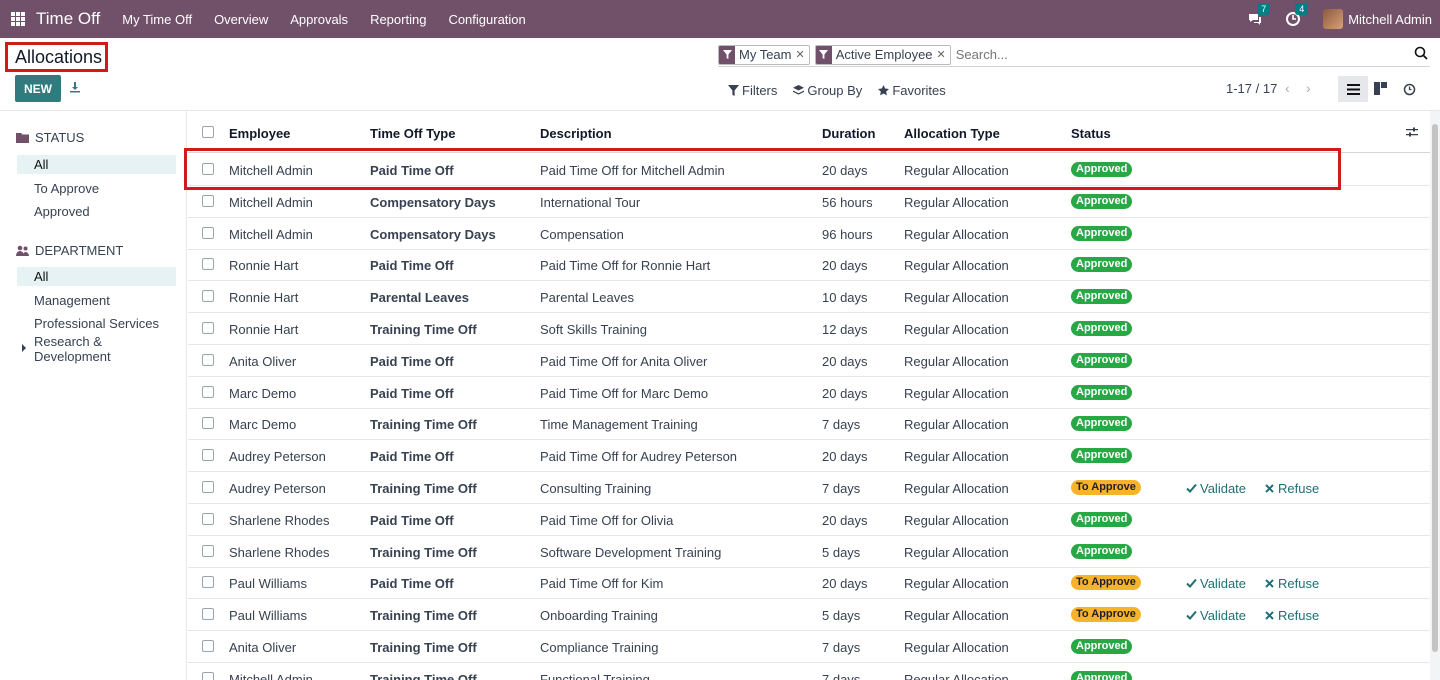  I want to click on groupby-button: Group By, so click(827, 90).